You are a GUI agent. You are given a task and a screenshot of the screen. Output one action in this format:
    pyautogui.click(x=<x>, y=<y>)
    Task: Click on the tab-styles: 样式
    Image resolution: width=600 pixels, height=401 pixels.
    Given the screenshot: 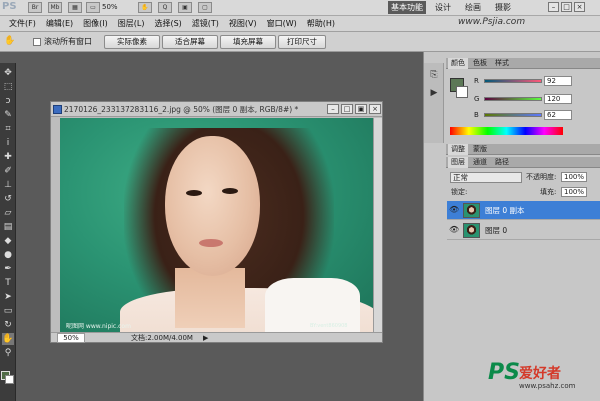 What is the action you would take?
    pyautogui.click(x=502, y=63)
    